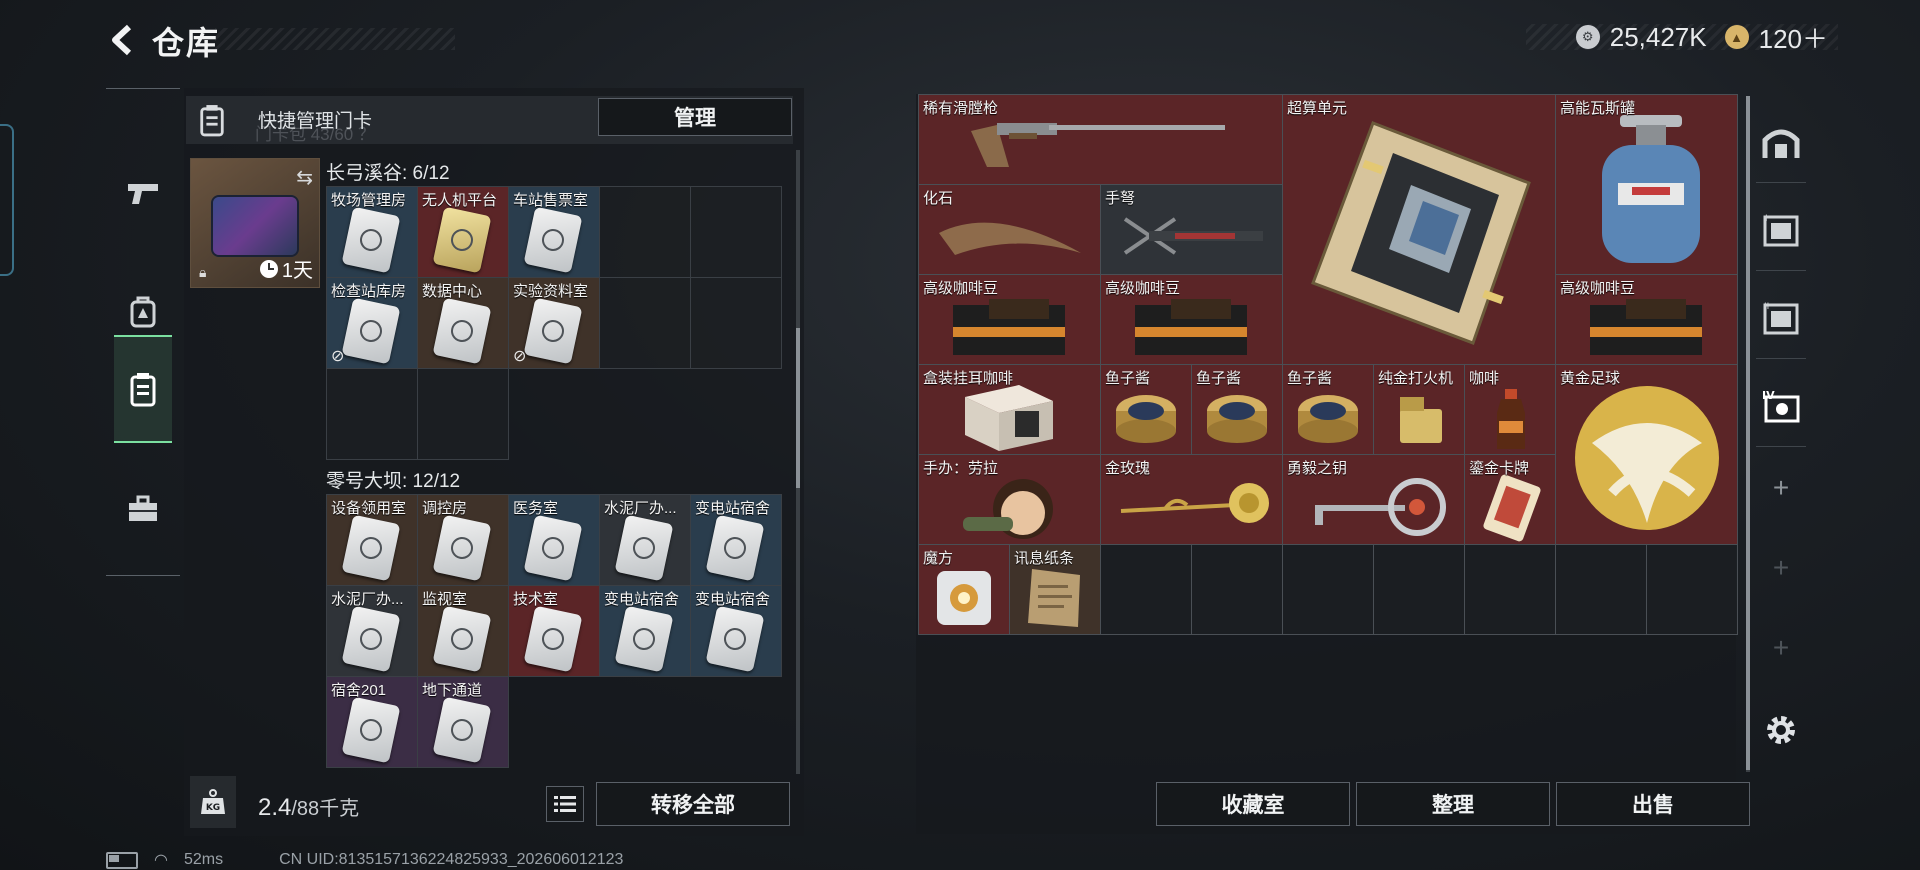 The width and height of the screenshot is (1920, 870). What do you see at coordinates (938, 558) in the screenshot?
I see `item-name: 魔方` at bounding box center [938, 558].